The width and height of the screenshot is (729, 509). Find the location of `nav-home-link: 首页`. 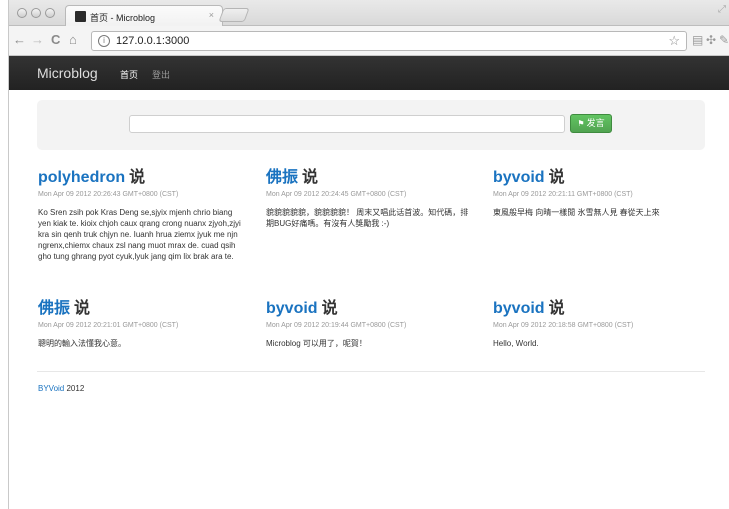

nav-home-link: 首页 is located at coordinates (129, 74).